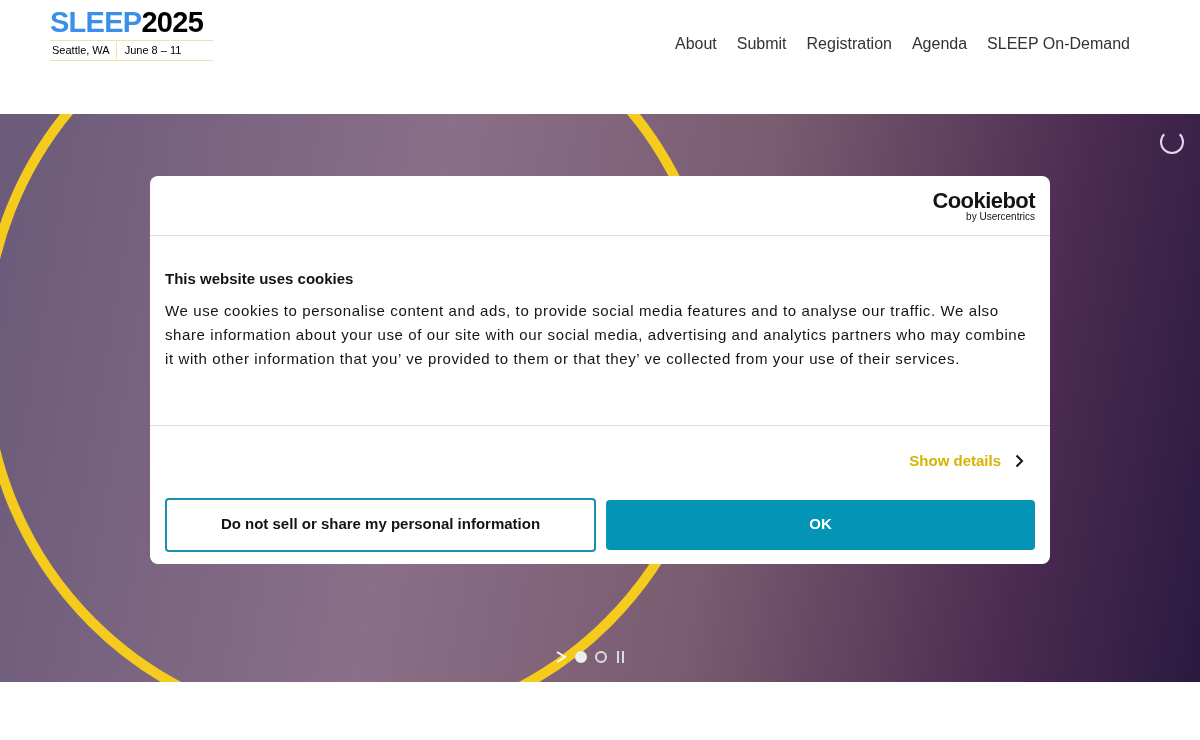  I want to click on brand-name: Cookiebot, so click(983, 200).